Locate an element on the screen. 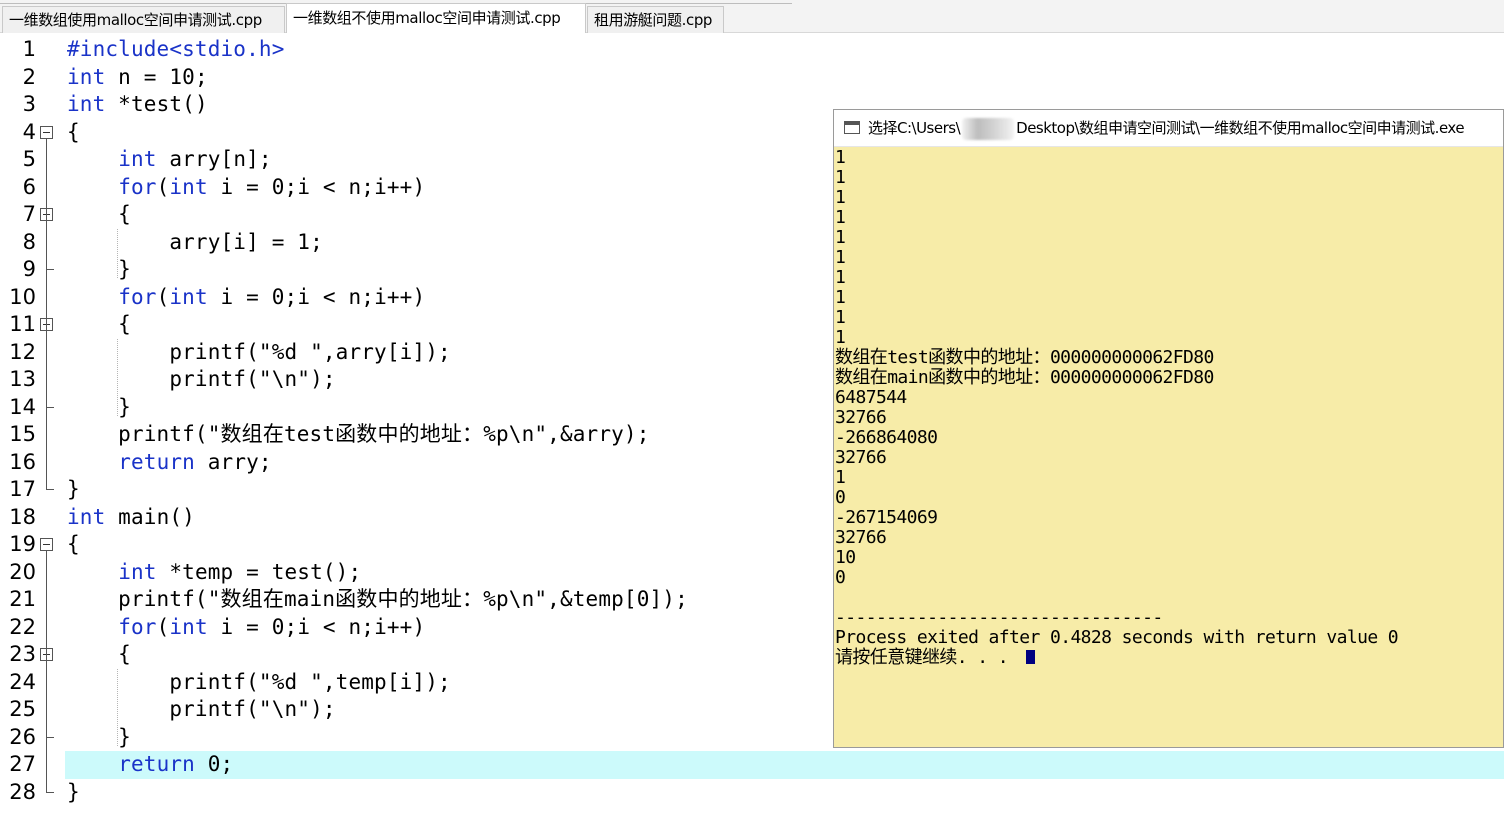 This screenshot has width=1504, height=821. current-line-highlight is located at coordinates (784, 765).